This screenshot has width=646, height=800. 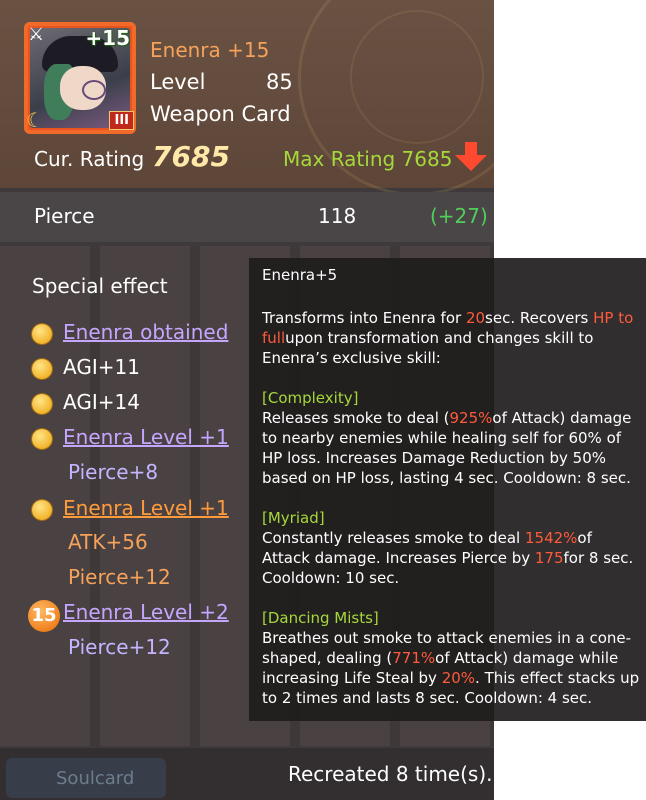 I want to click on cur-rating-label: Cur. Rating, so click(x=89, y=159).